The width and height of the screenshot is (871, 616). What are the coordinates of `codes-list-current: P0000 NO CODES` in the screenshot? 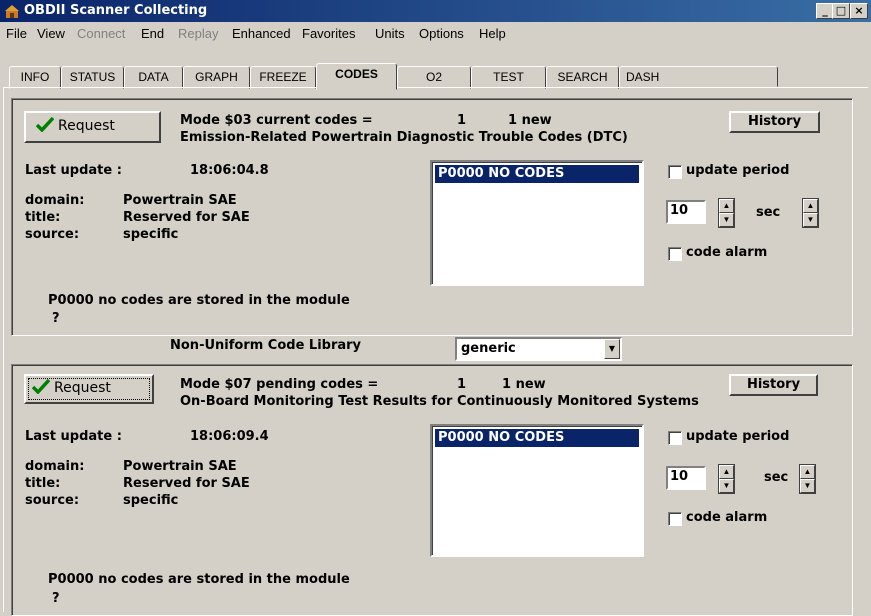 It's located at (537, 223).